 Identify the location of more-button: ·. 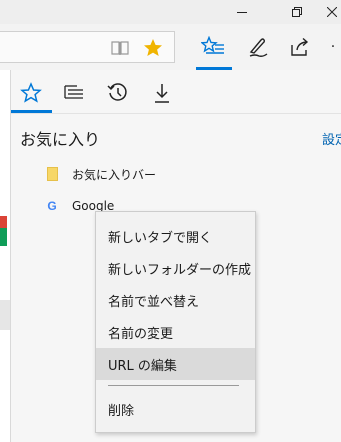
(333, 47).